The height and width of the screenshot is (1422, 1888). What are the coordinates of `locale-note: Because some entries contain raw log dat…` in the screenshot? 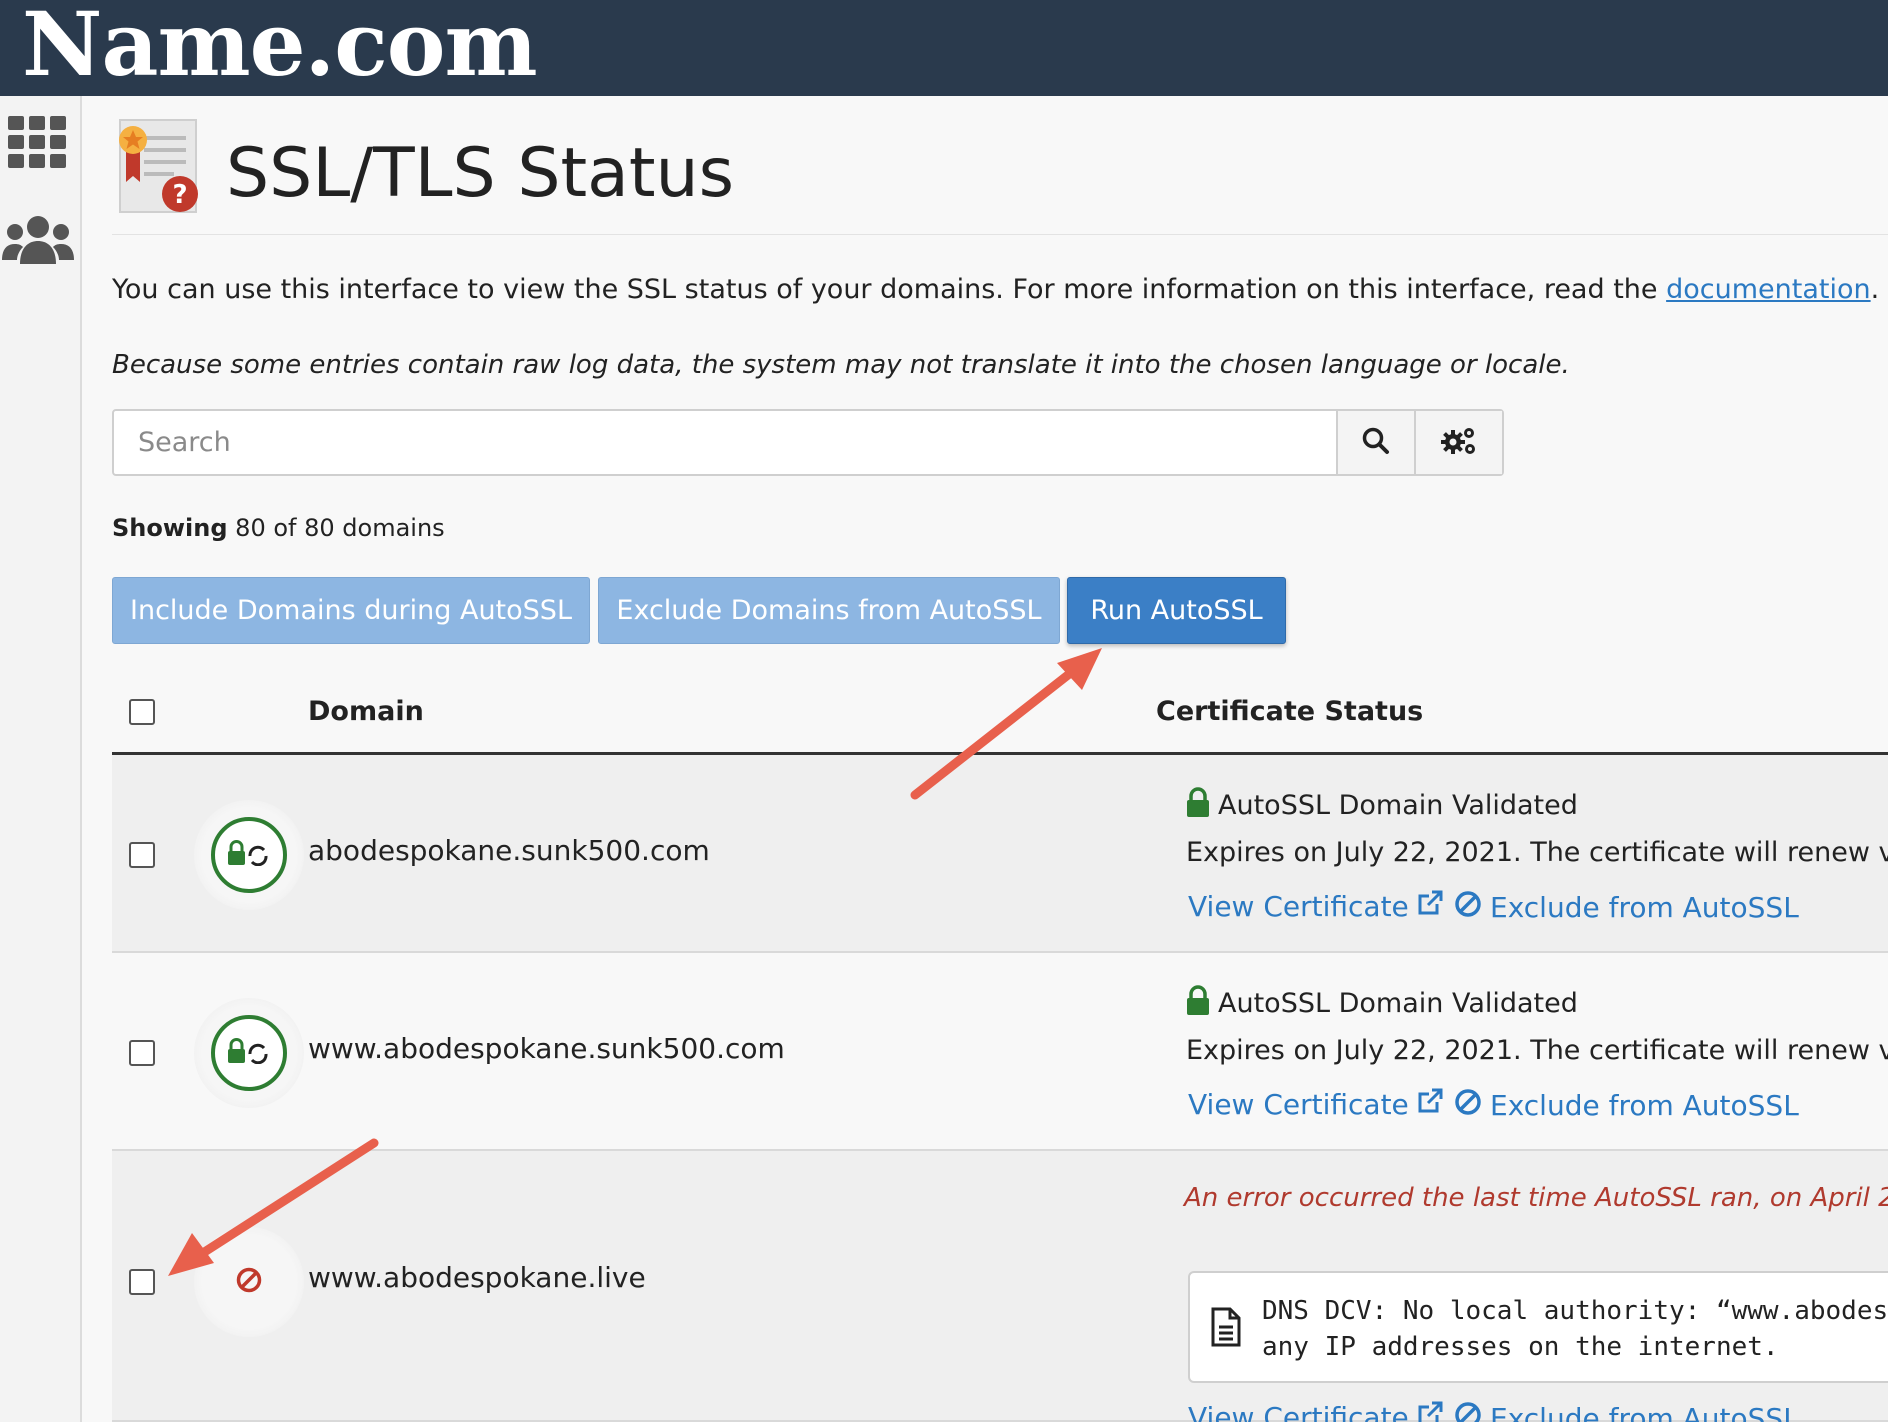 It's located at (841, 365).